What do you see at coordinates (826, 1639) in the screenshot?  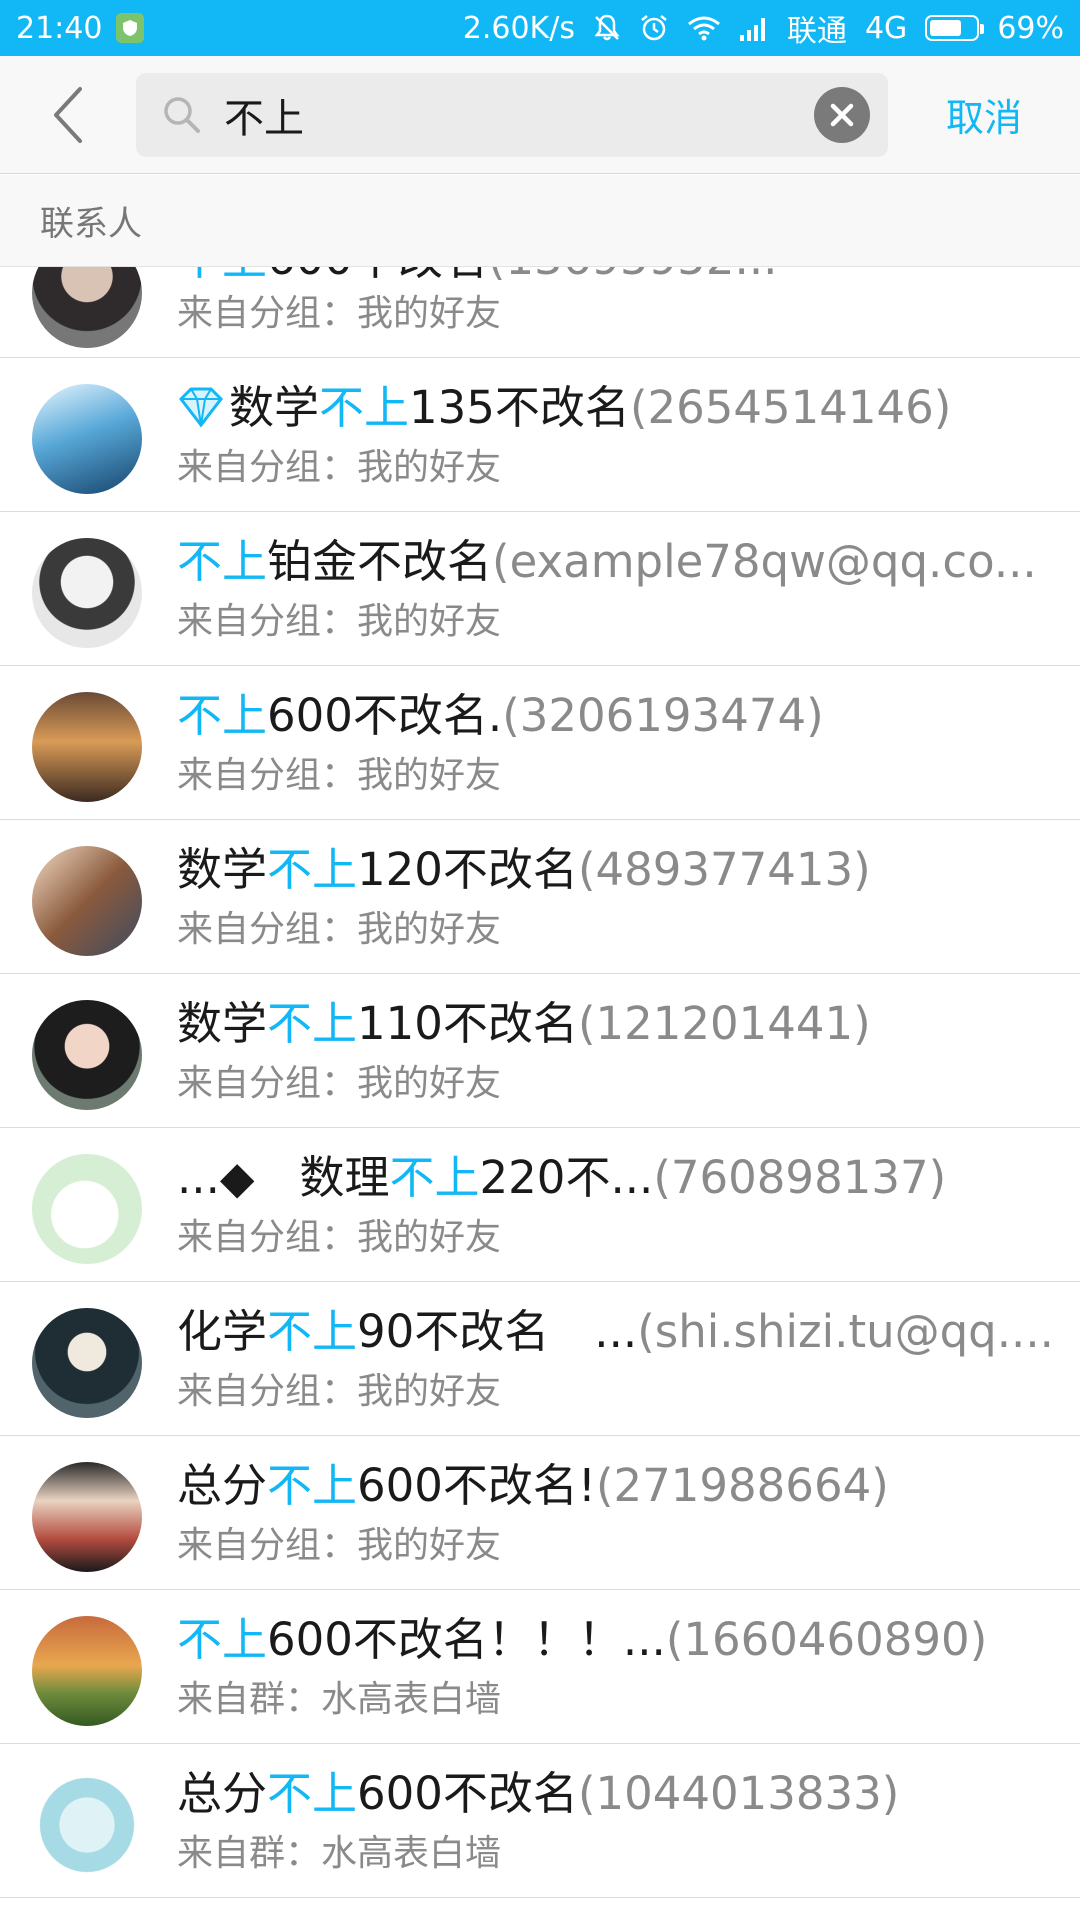 I see `contact-id: (1660460890)` at bounding box center [826, 1639].